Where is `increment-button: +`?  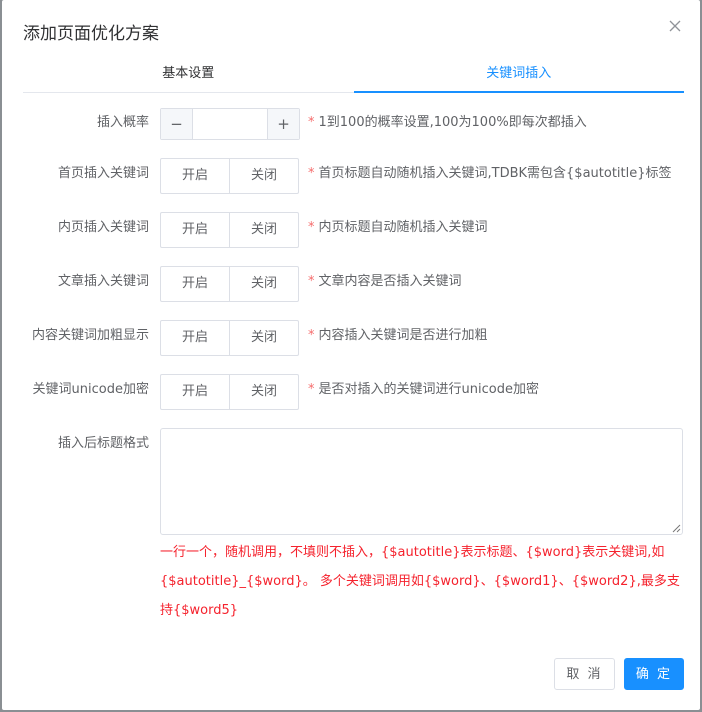 increment-button: + is located at coordinates (283, 124).